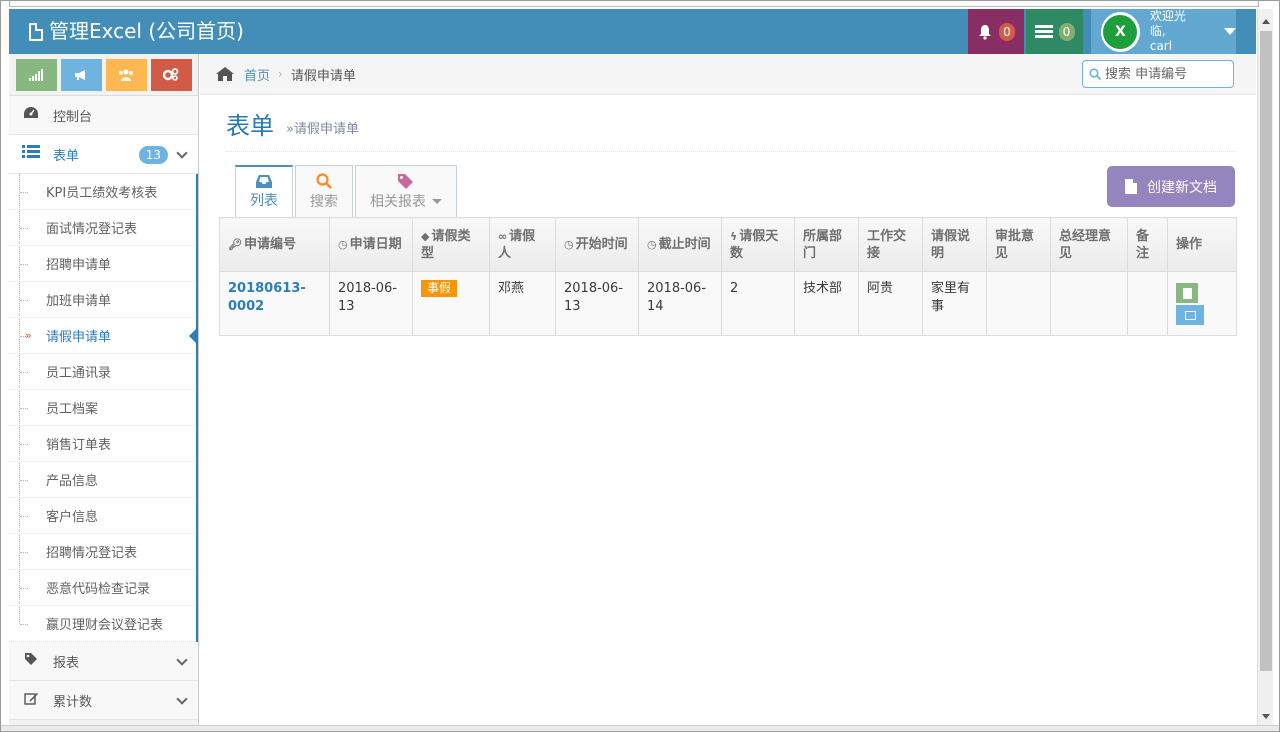  Describe the element at coordinates (728, 74) in the screenshot. I see `breadcrumb: 首页 › 请假申请单` at that location.